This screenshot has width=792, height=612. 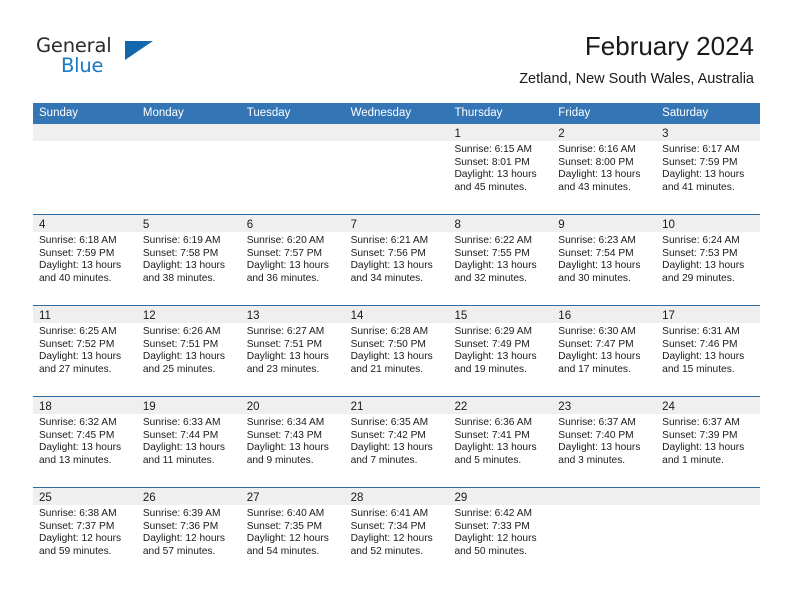 What do you see at coordinates (283, 369) in the screenshot?
I see `daylight-text-line2: and 23 minutes.` at bounding box center [283, 369].